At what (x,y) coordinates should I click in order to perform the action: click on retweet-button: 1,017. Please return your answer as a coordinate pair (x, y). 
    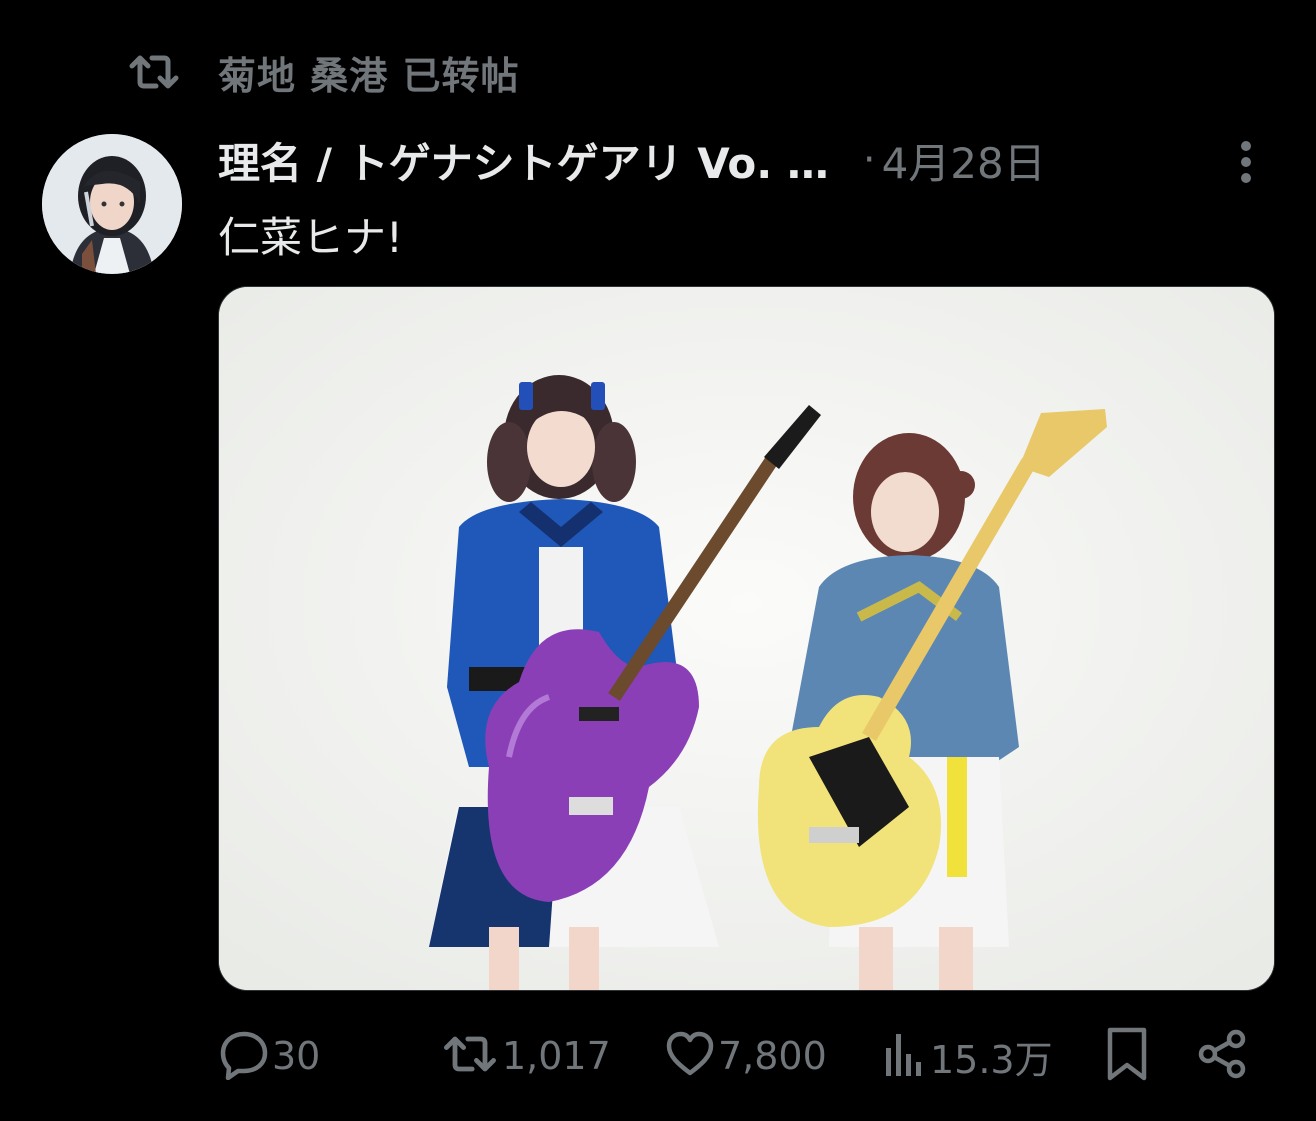
    Looking at the image, I should click on (525, 1056).